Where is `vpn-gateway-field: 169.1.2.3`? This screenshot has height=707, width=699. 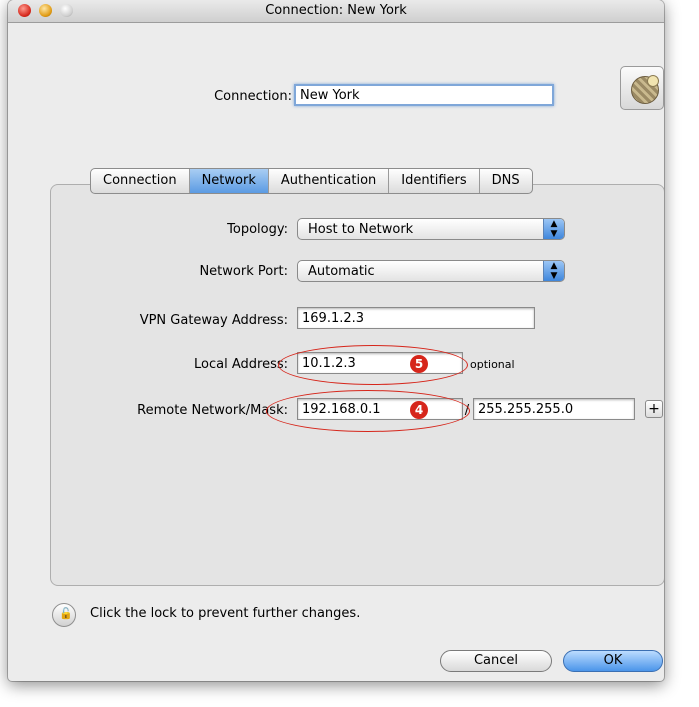 vpn-gateway-field: 169.1.2.3 is located at coordinates (416, 318).